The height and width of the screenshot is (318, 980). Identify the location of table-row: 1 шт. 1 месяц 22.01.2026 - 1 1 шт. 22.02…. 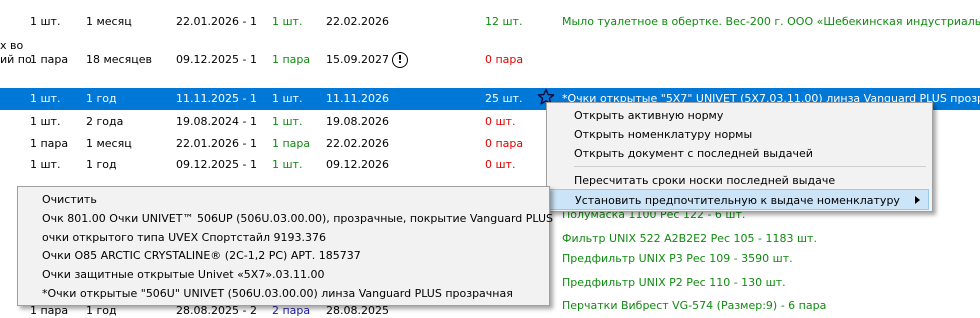
(490, 22).